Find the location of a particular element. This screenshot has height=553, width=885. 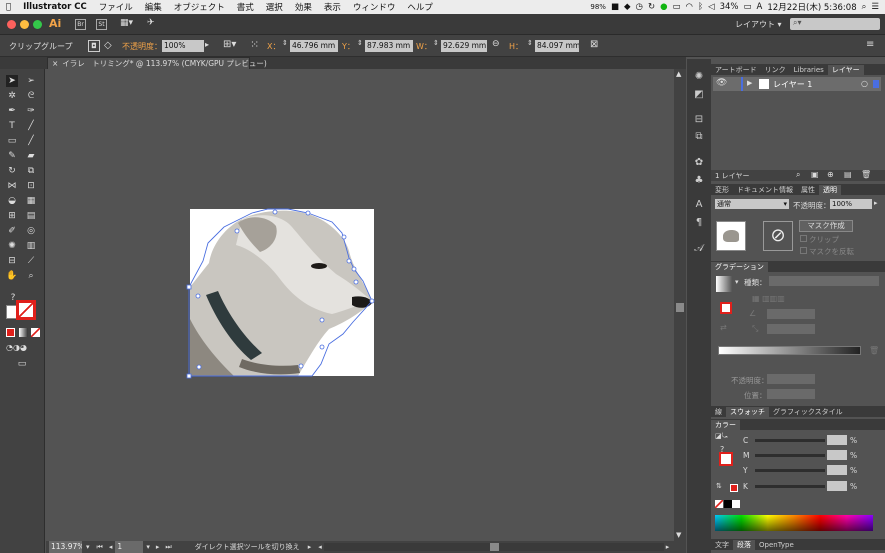

channel-c-field is located at coordinates (837, 440).